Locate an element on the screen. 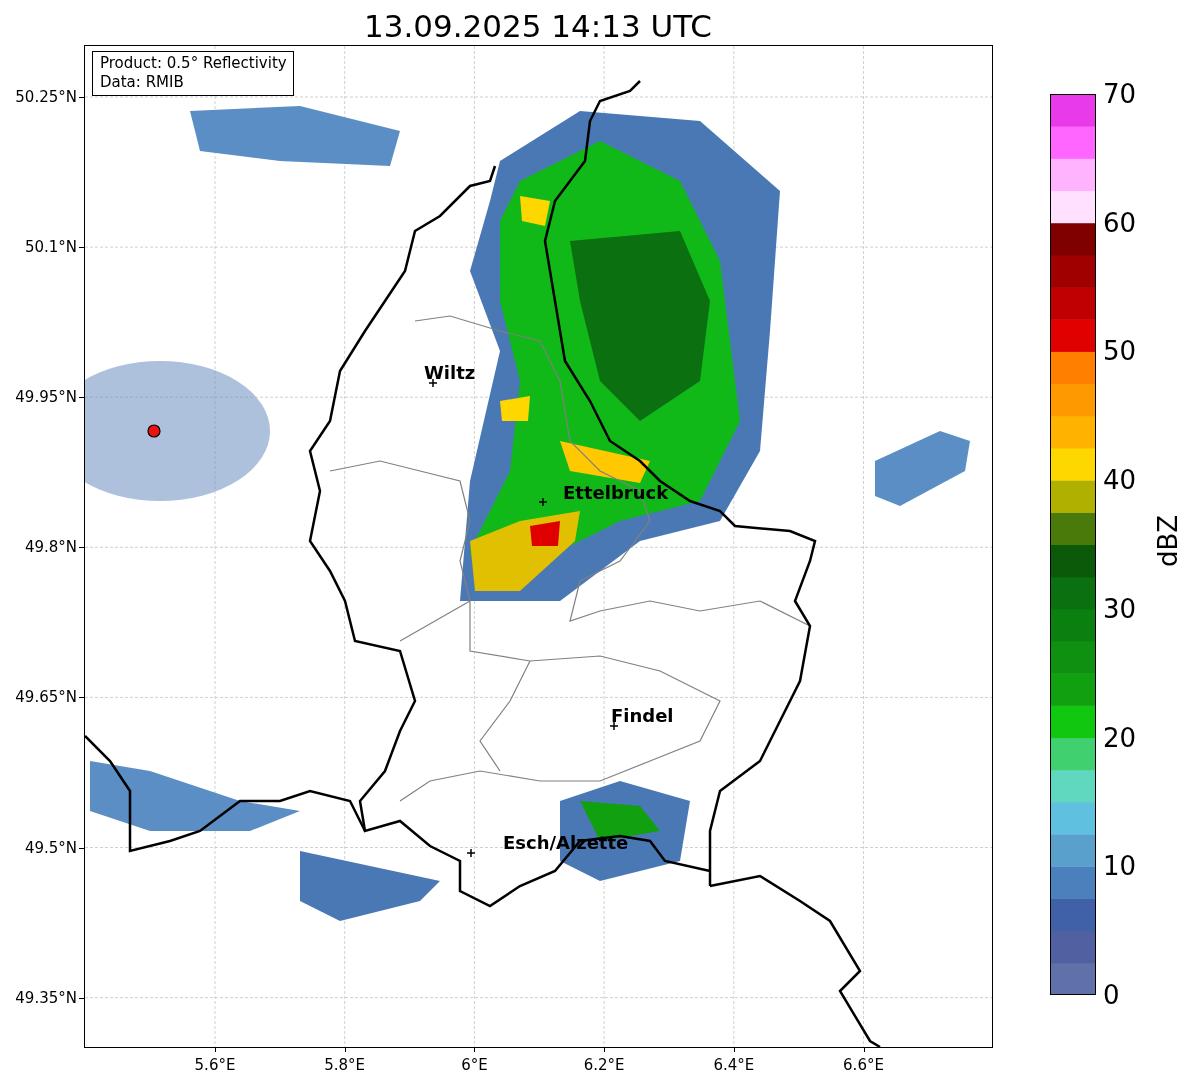  axis-tick-label: 6.2°E is located at coordinates (604, 1065).